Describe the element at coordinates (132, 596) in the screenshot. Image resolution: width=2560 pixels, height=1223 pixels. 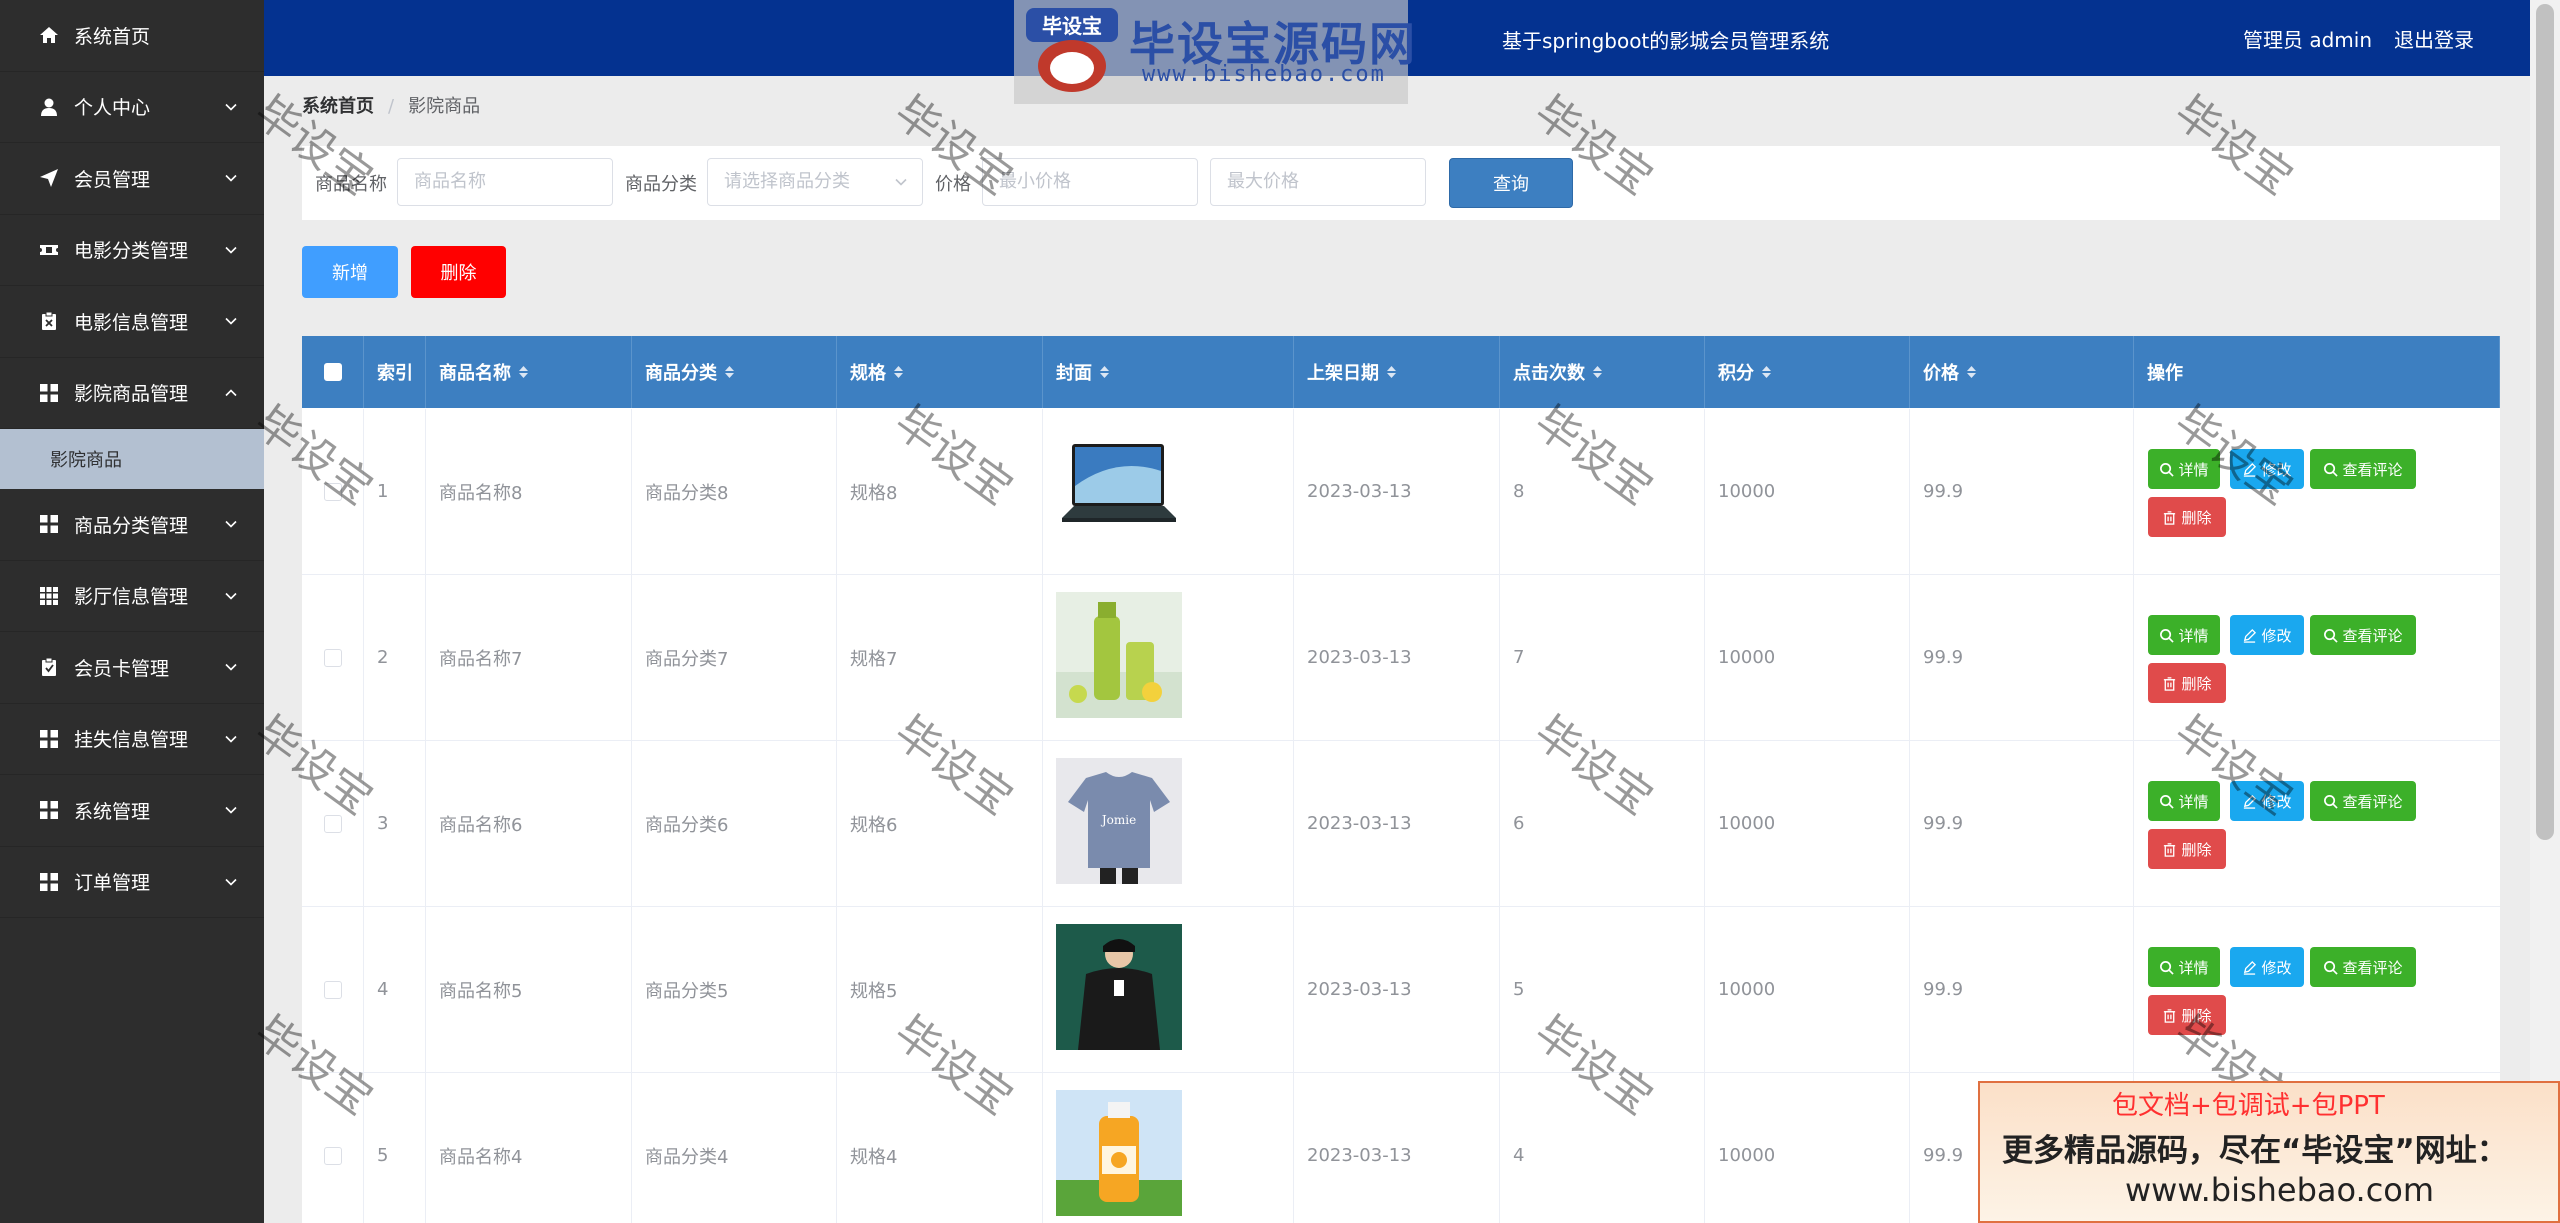
I see `sidebar-item-hall-info: 影厅信息管理` at that location.